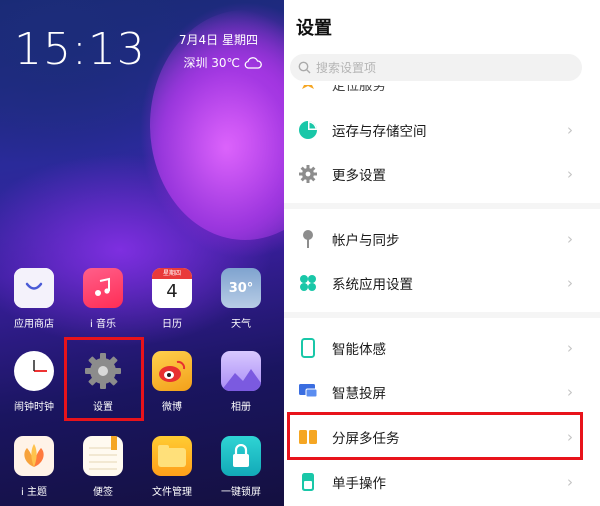  What do you see at coordinates (241, 324) in the screenshot?
I see `weather-label: 天气` at bounding box center [241, 324].